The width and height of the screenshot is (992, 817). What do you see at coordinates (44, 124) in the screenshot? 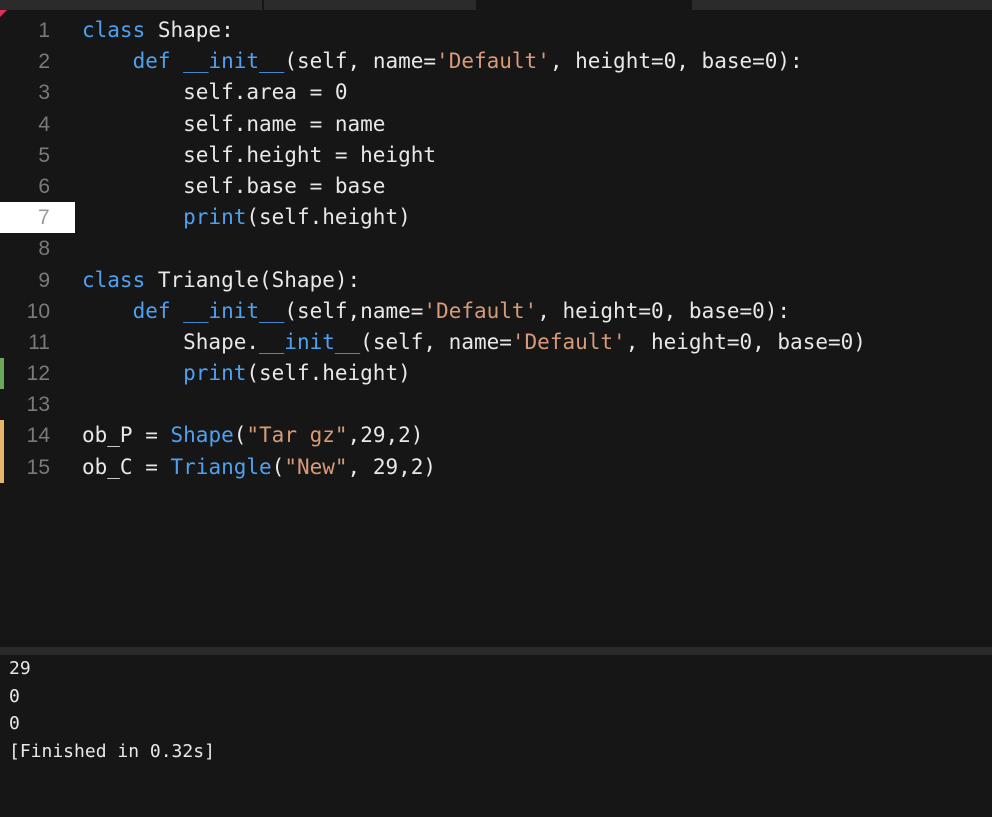
I see `line-number: 4` at bounding box center [44, 124].